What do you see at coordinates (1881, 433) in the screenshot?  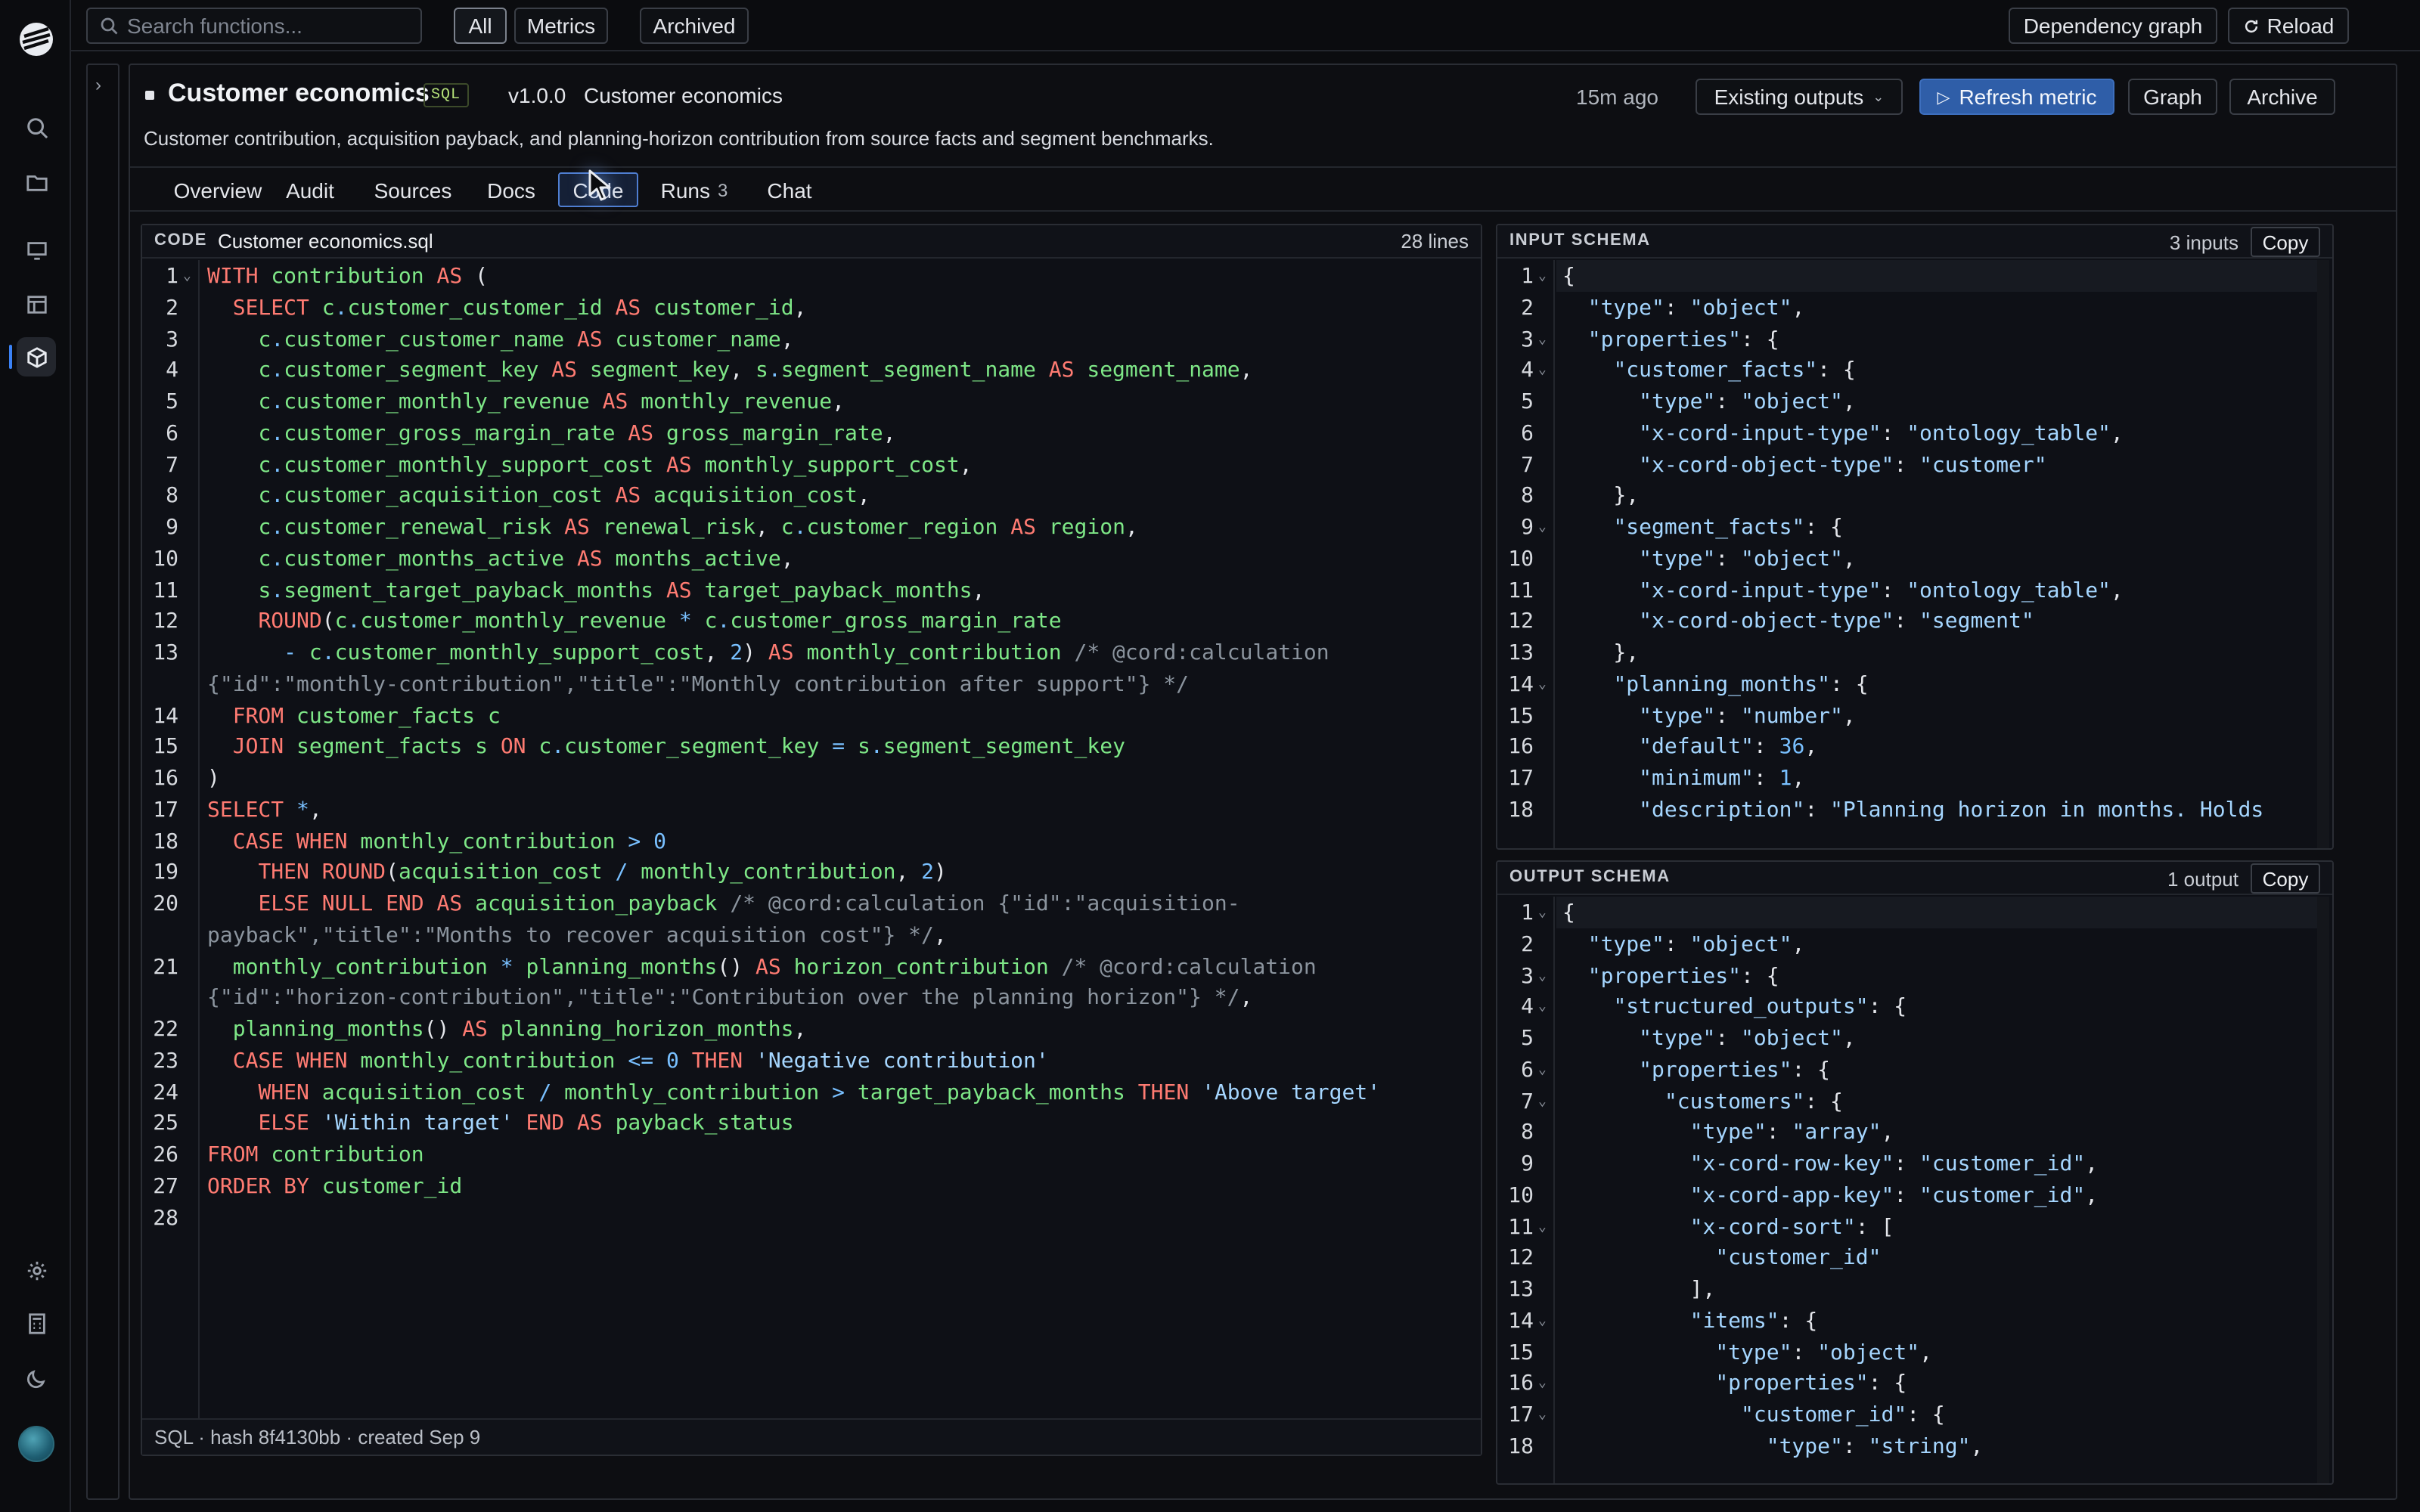 I see `code-line: "x-cord-input-type": "ontology_table",` at bounding box center [1881, 433].